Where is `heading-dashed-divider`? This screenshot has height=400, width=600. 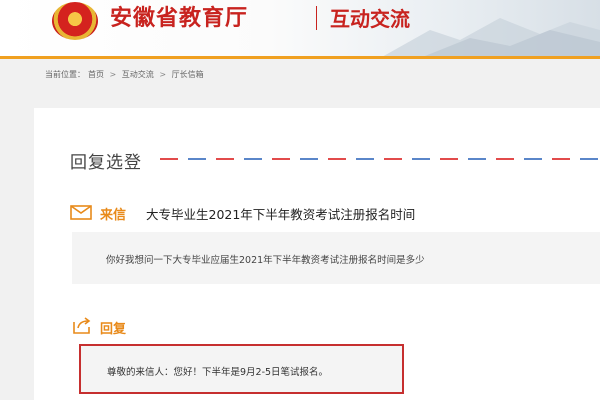
heading-dashed-divider is located at coordinates (380, 159).